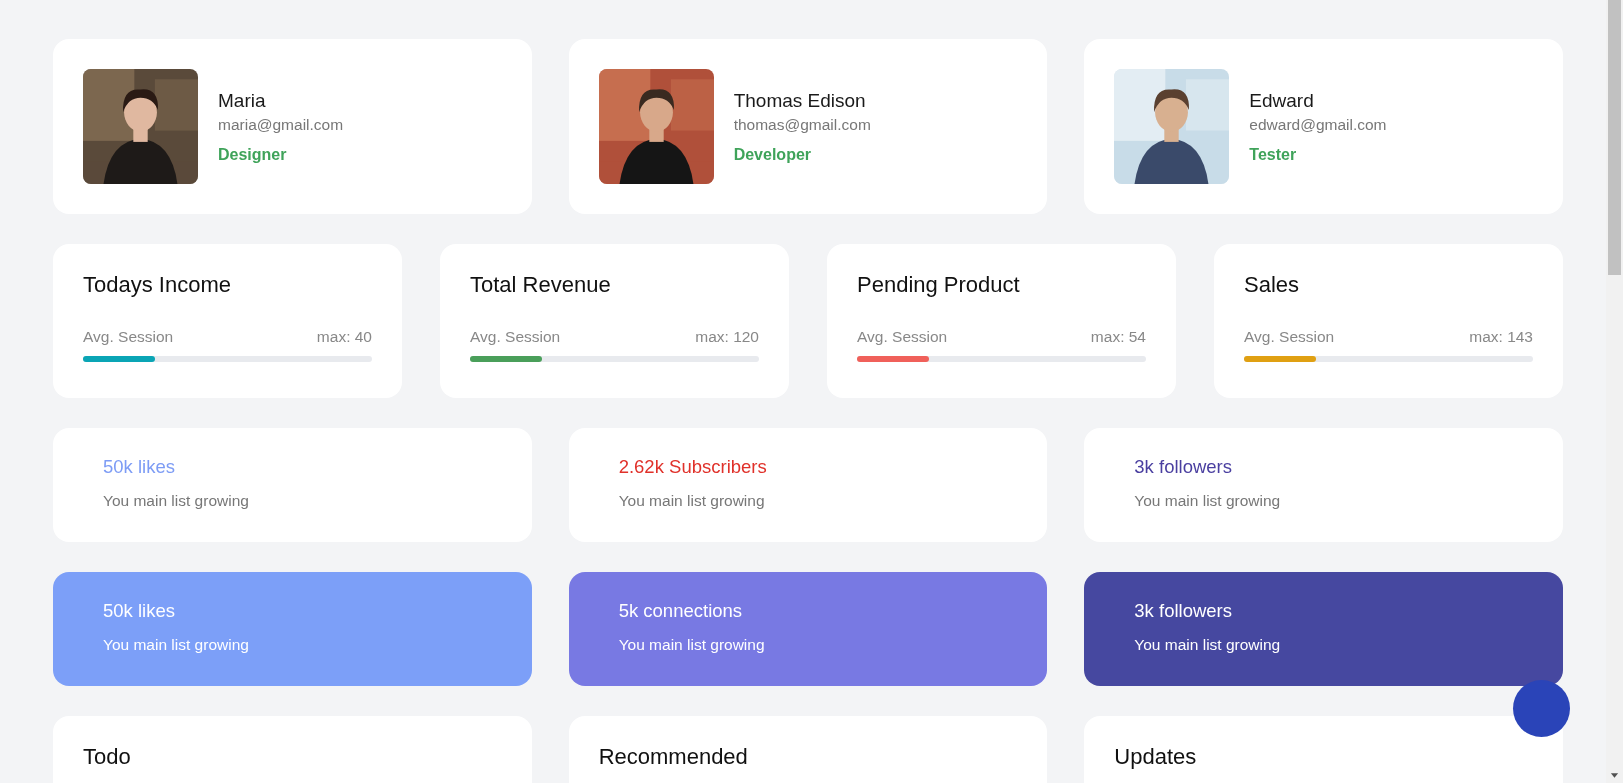 The image size is (1623, 783). What do you see at coordinates (939, 285) in the screenshot?
I see `stat-title: Pending Product` at bounding box center [939, 285].